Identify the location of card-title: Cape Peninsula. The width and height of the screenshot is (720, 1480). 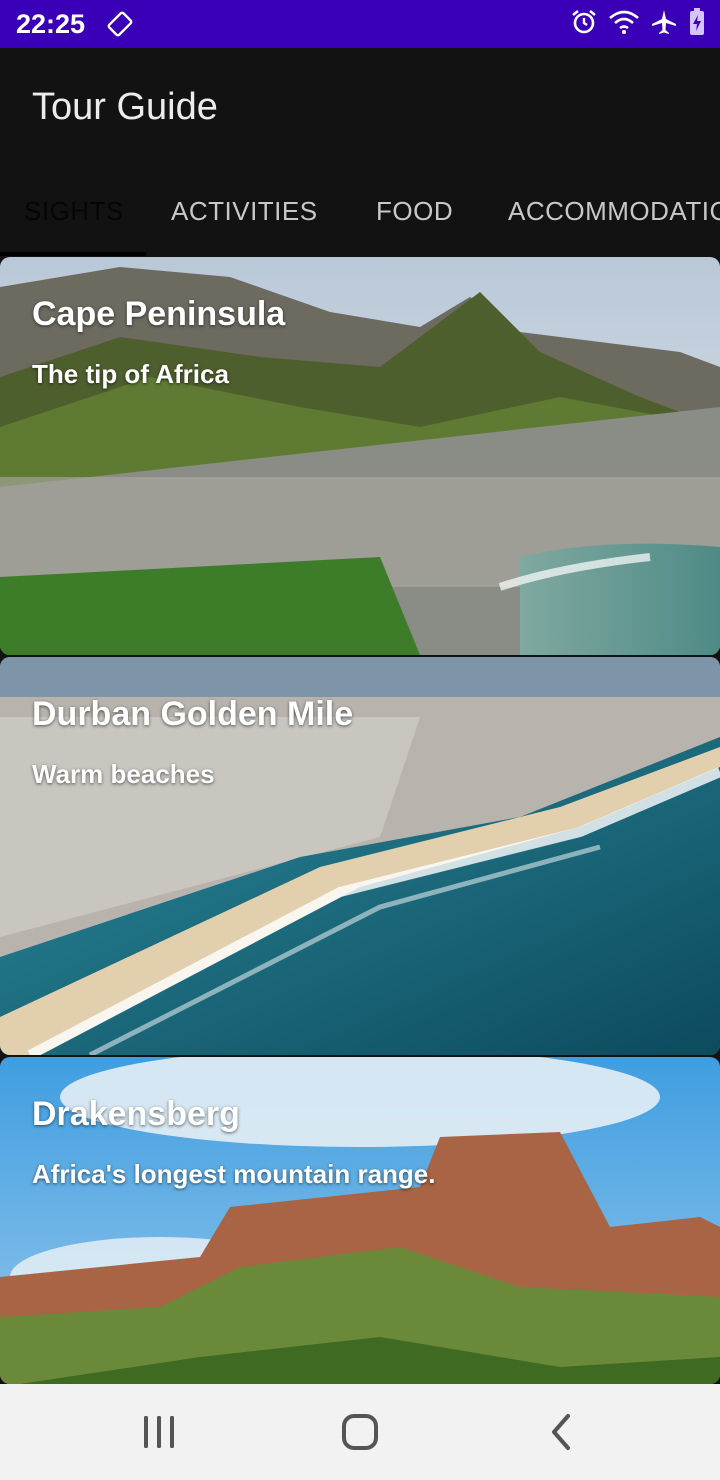
(159, 314).